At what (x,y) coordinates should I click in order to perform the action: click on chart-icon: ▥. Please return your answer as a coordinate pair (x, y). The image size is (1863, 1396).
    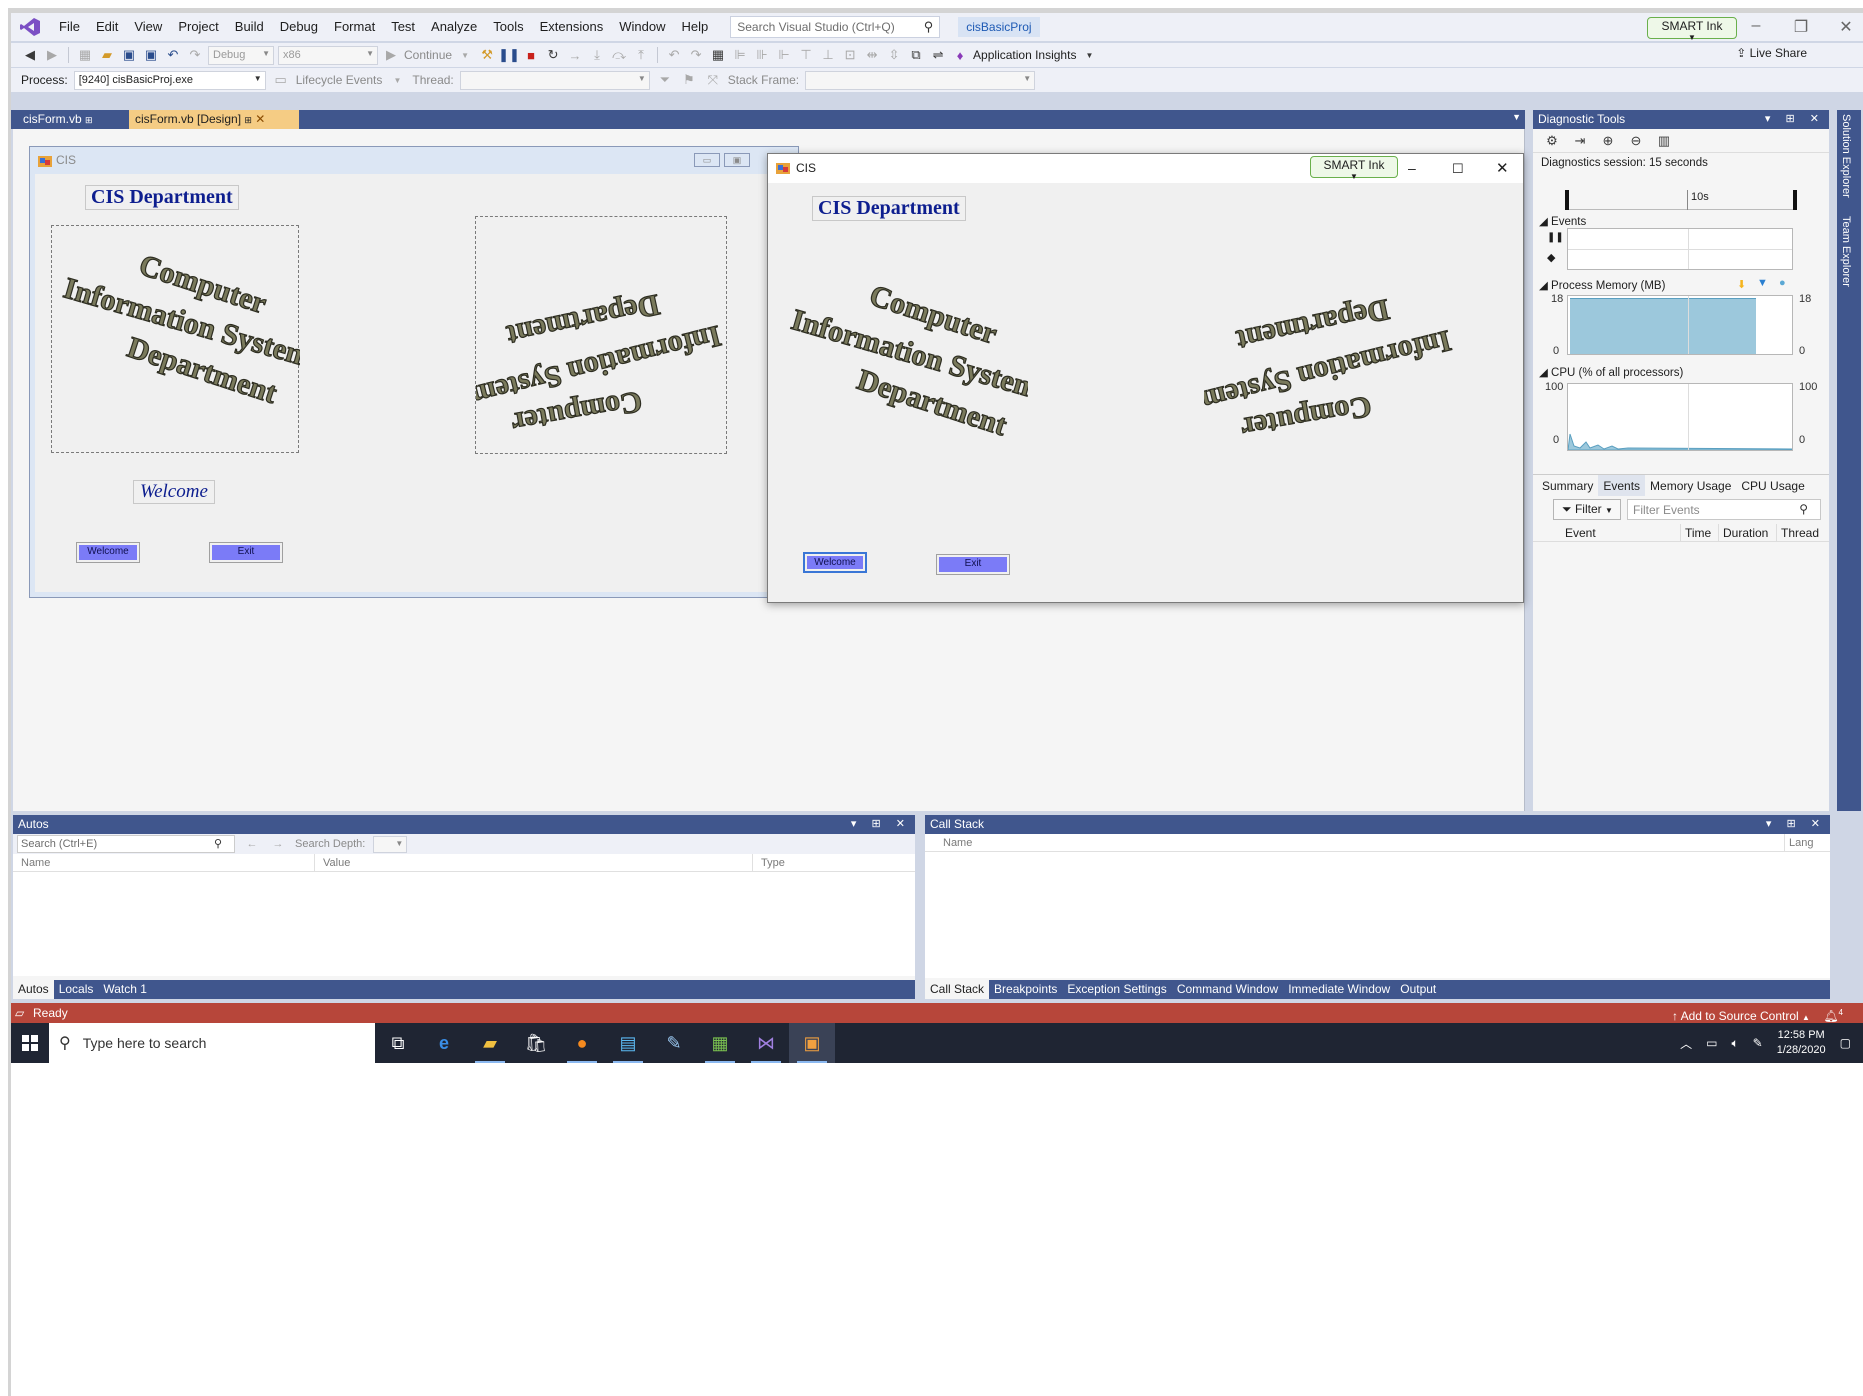
    Looking at the image, I should click on (1664, 141).